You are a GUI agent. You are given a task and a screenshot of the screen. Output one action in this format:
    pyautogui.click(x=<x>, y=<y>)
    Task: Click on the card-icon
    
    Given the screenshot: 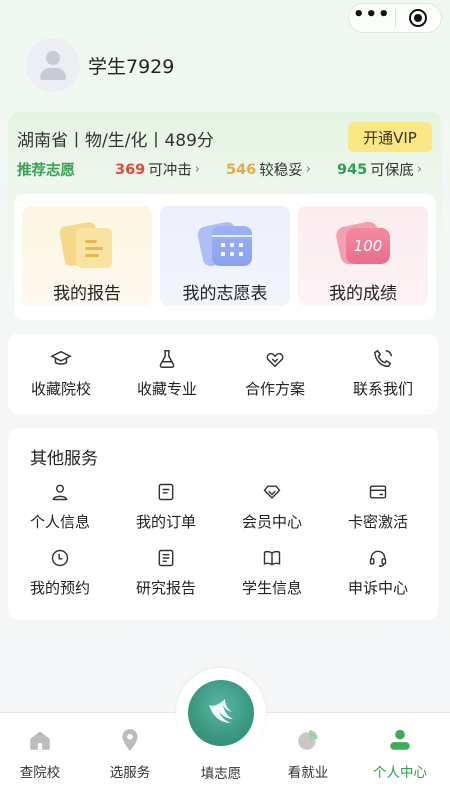 What is the action you would take?
    pyautogui.click(x=378, y=492)
    